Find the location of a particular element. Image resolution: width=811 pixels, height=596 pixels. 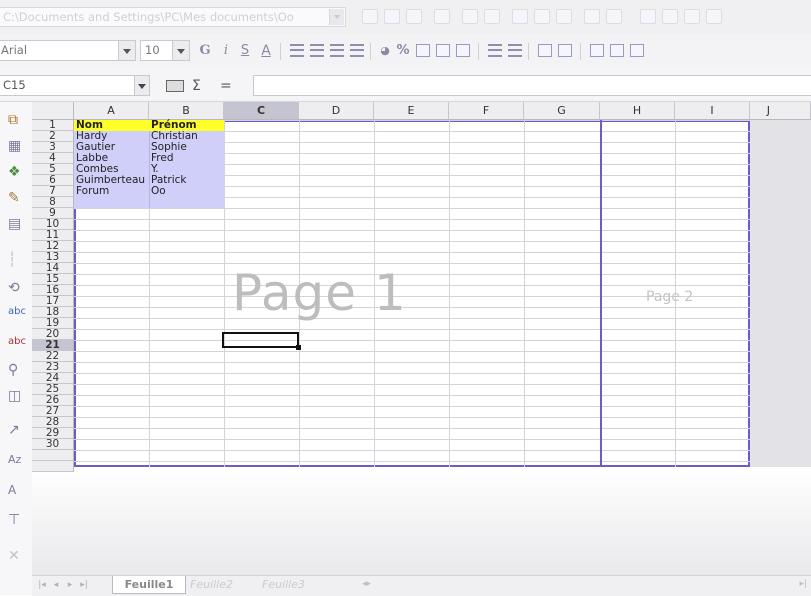

cell-reference: C15 is located at coordinates (14, 85).